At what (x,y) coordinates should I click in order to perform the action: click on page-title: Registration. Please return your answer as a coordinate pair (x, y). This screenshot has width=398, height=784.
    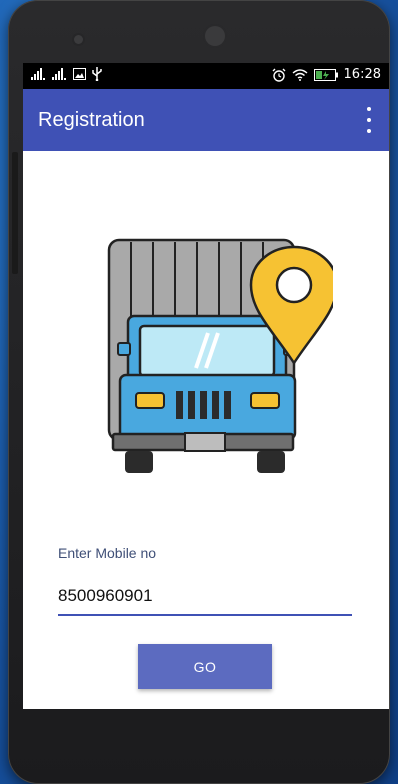
    Looking at the image, I should click on (91, 120).